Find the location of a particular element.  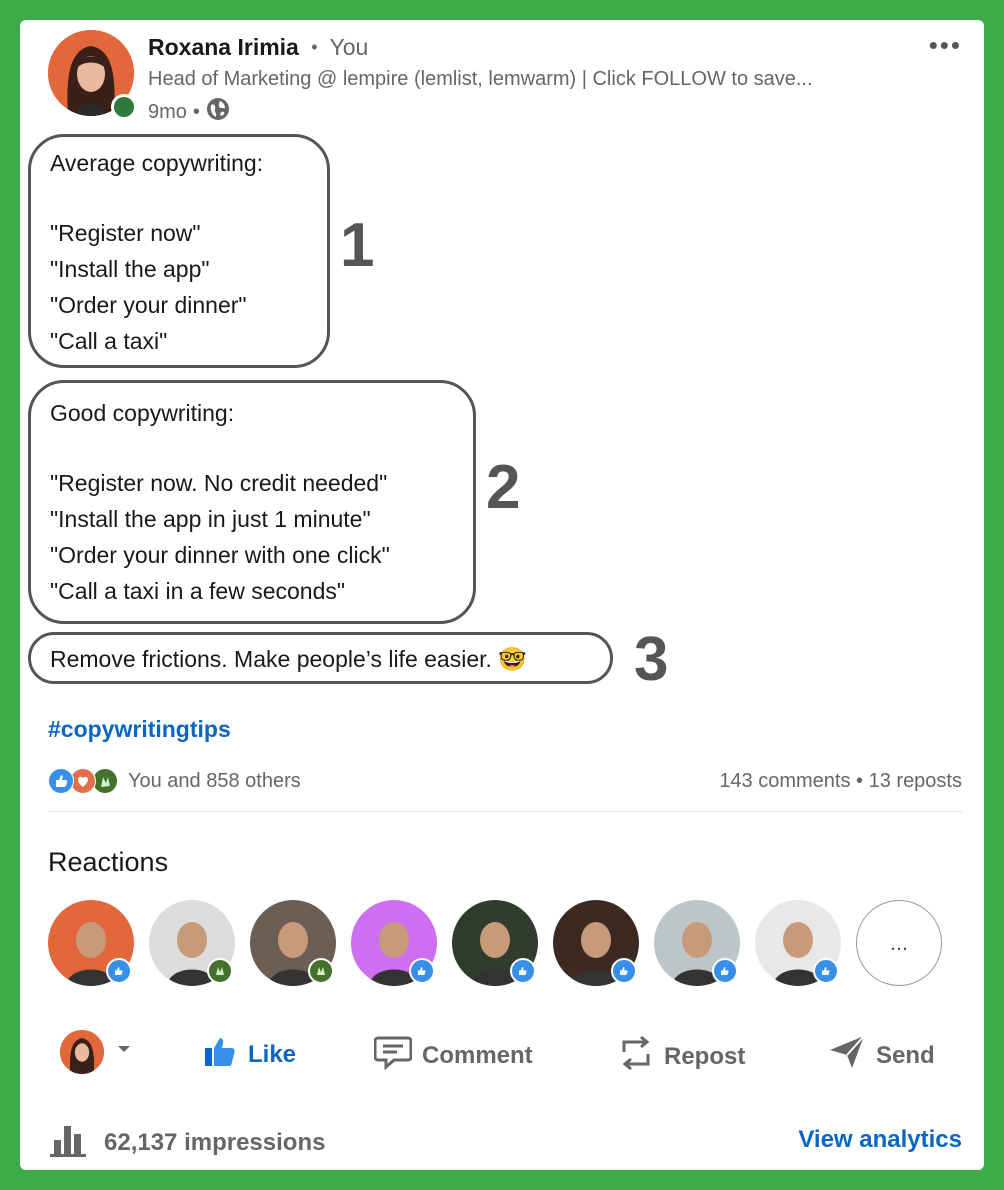

box1-line: "Call a taxi" is located at coordinates (109, 341).